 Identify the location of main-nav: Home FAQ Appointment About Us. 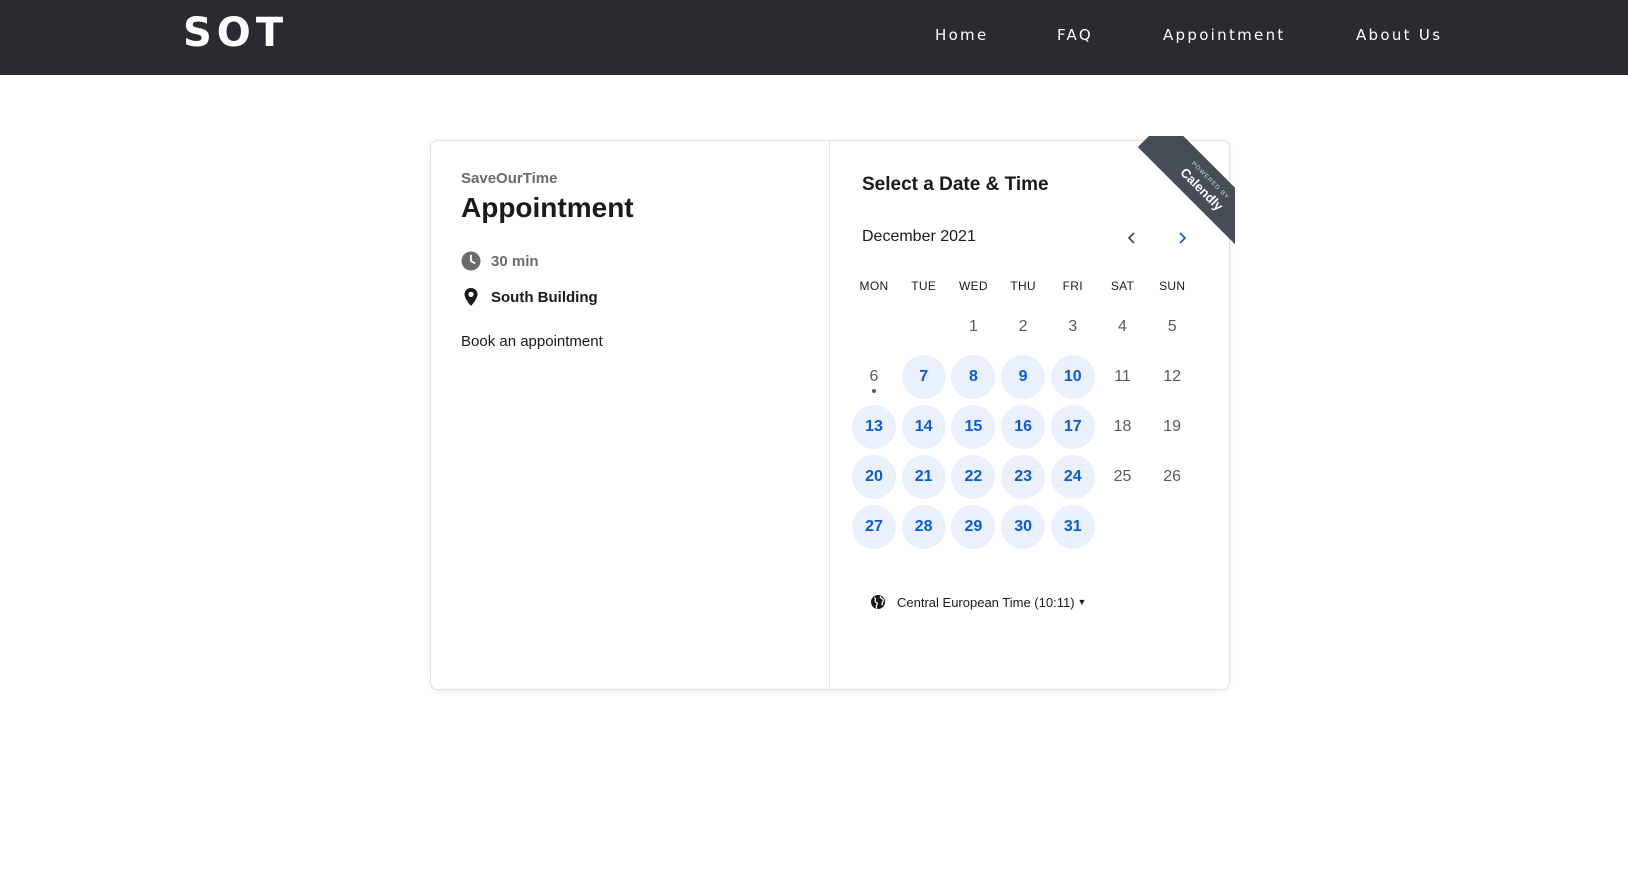
(814, 36).